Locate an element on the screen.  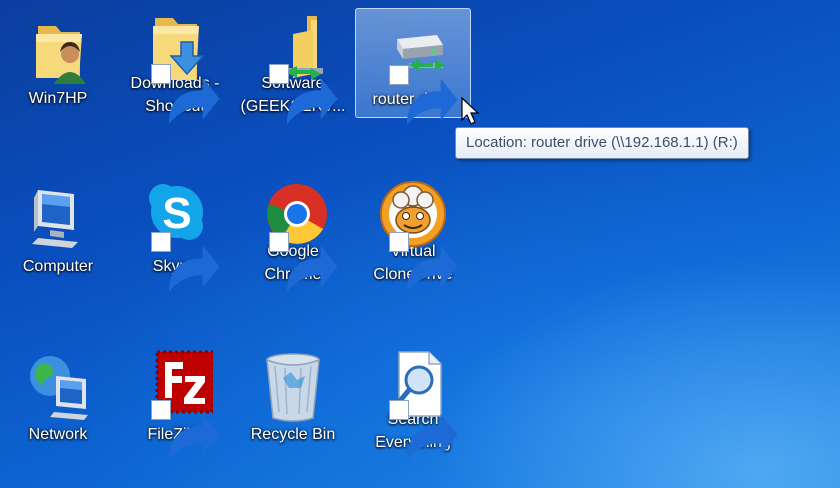
desktop-icon-network: Network is located at coordinates (58, 399).